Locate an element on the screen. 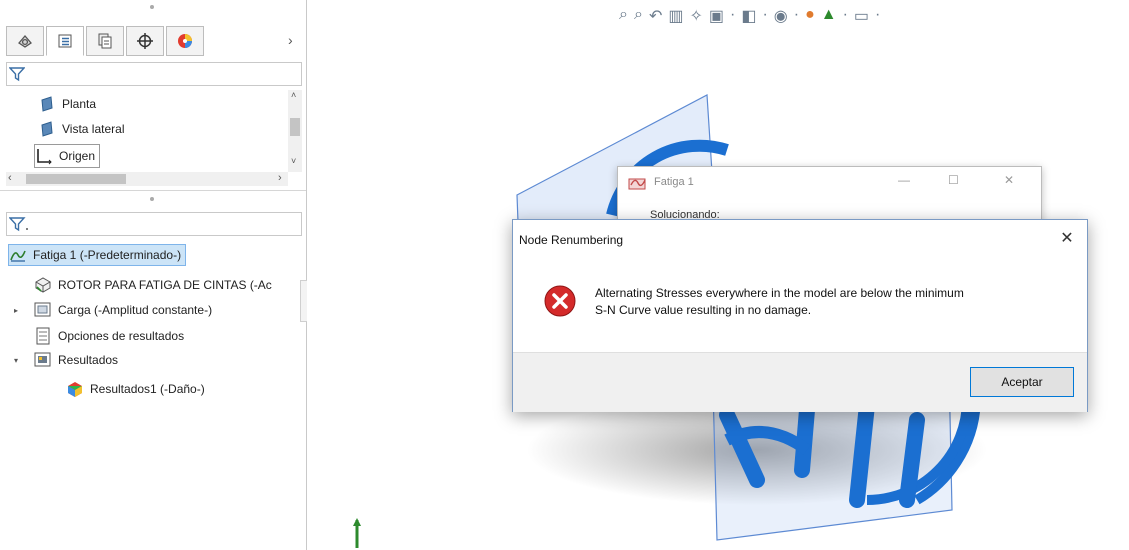  results-folder-icon is located at coordinates (43, 360).